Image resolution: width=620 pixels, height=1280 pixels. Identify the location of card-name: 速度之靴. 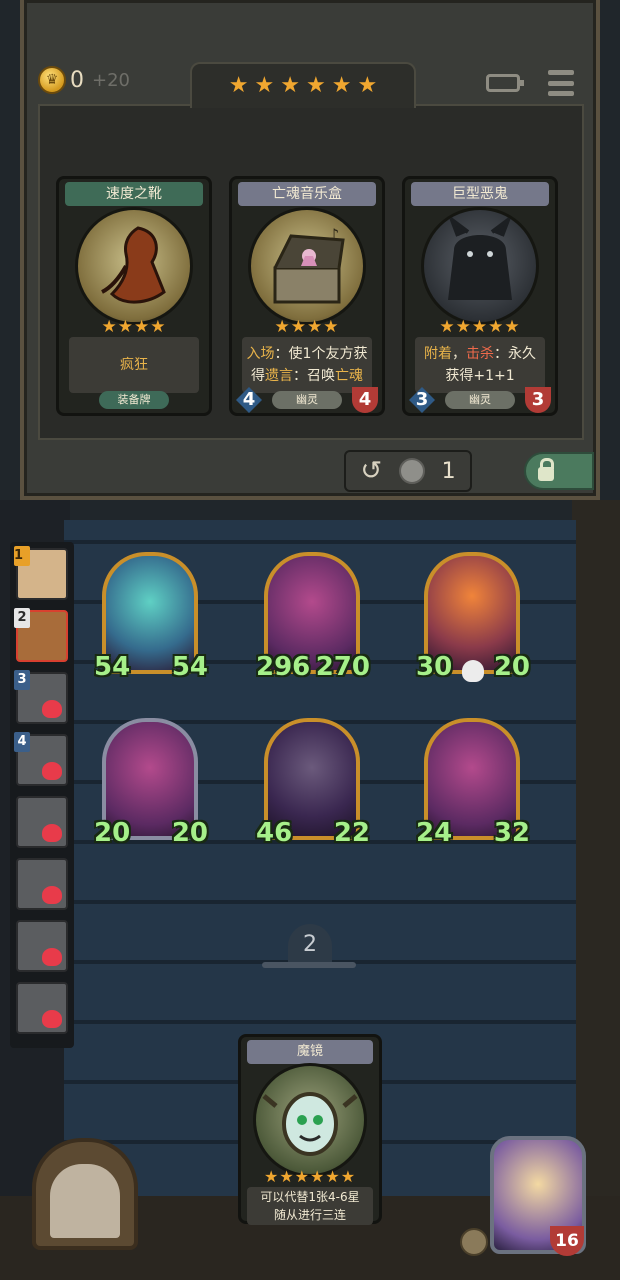
(134, 194).